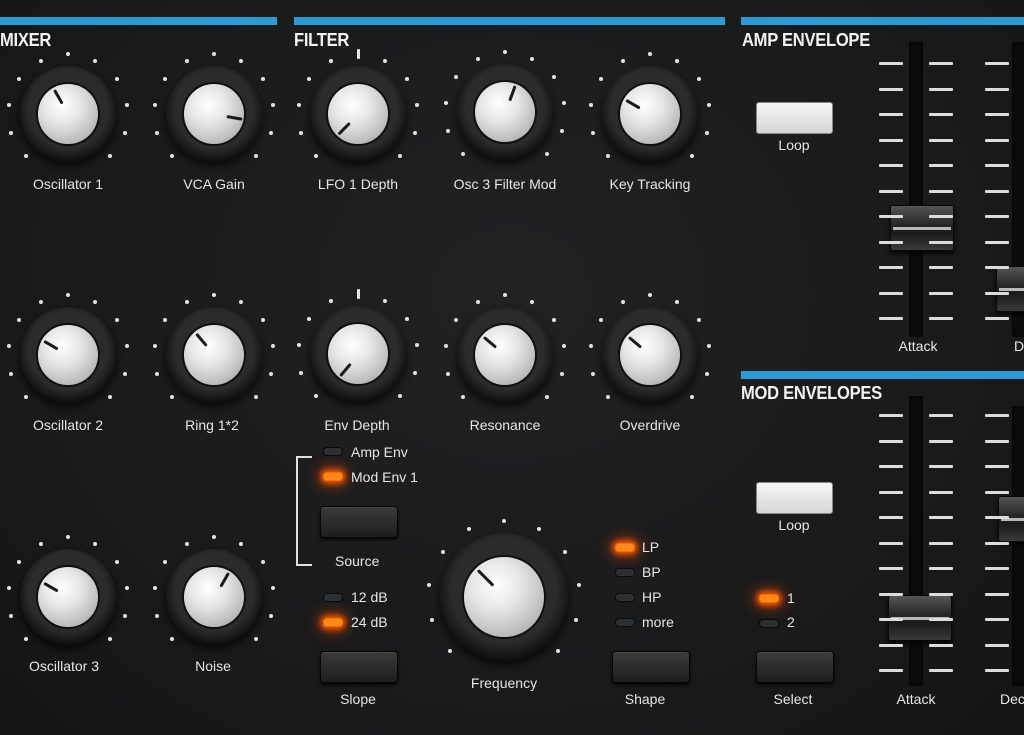 The image size is (1024, 735). What do you see at coordinates (795, 667) in the screenshot?
I see `select-button` at bounding box center [795, 667].